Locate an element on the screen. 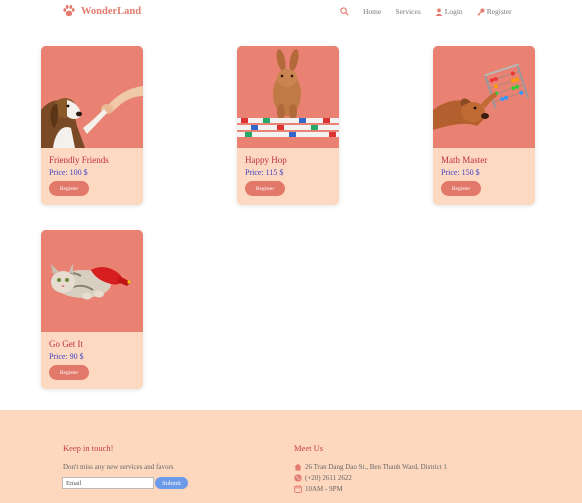 This screenshot has width=582, height=503. contact-hours: 10AM - 9PM is located at coordinates (318, 489).